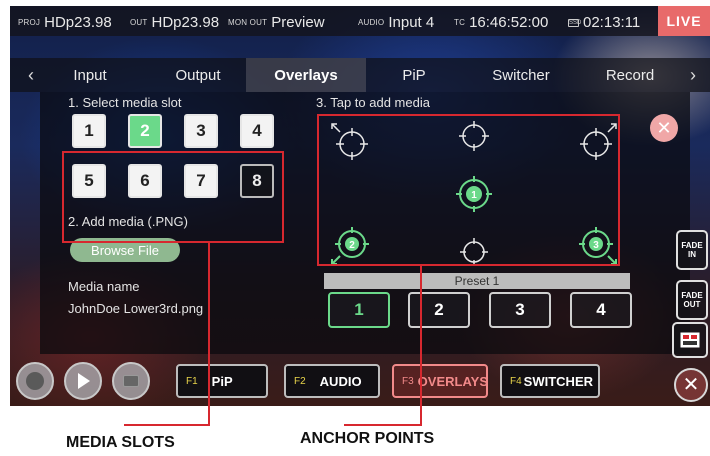 Image resolution: width=710 pixels, height=456 pixels. Describe the element at coordinates (371, 22) in the screenshot. I see `audio-label: AUDIO` at that location.